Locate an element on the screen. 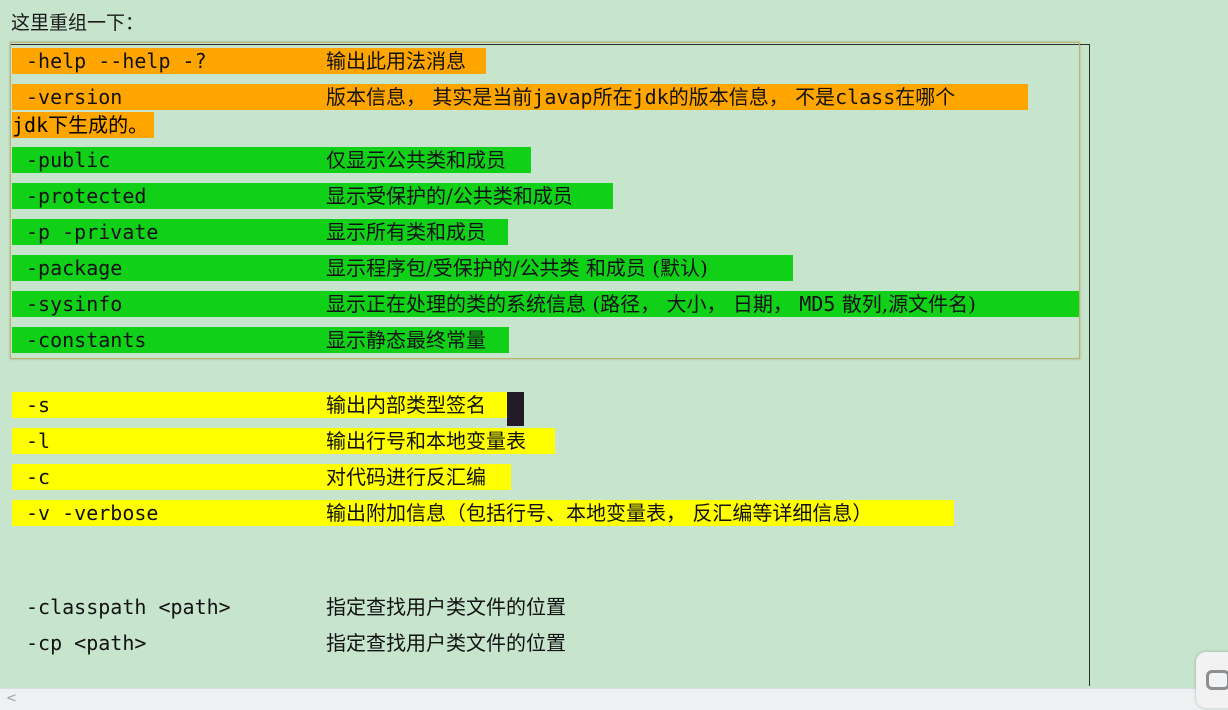 The image size is (1228, 710). table-frame-top is located at coordinates (550, 44).